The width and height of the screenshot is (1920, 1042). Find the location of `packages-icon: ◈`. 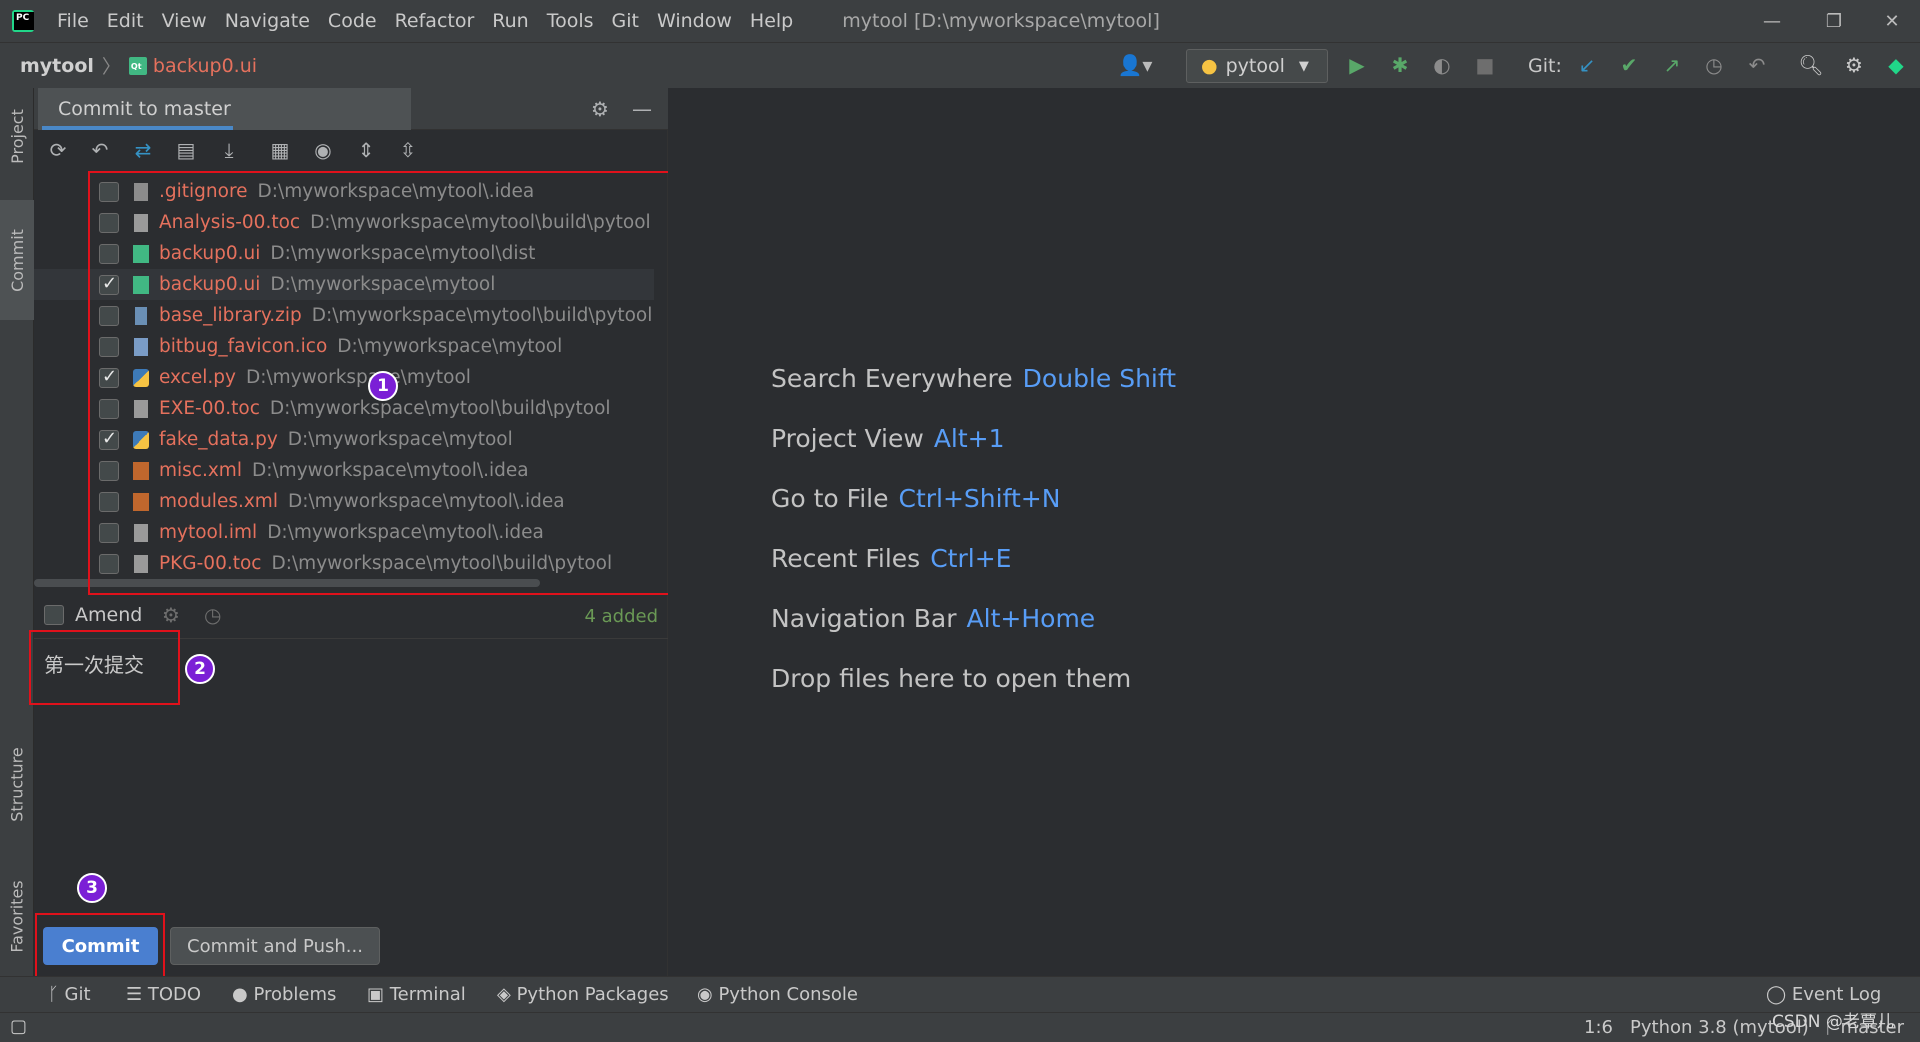

packages-icon: ◈ is located at coordinates (507, 994).